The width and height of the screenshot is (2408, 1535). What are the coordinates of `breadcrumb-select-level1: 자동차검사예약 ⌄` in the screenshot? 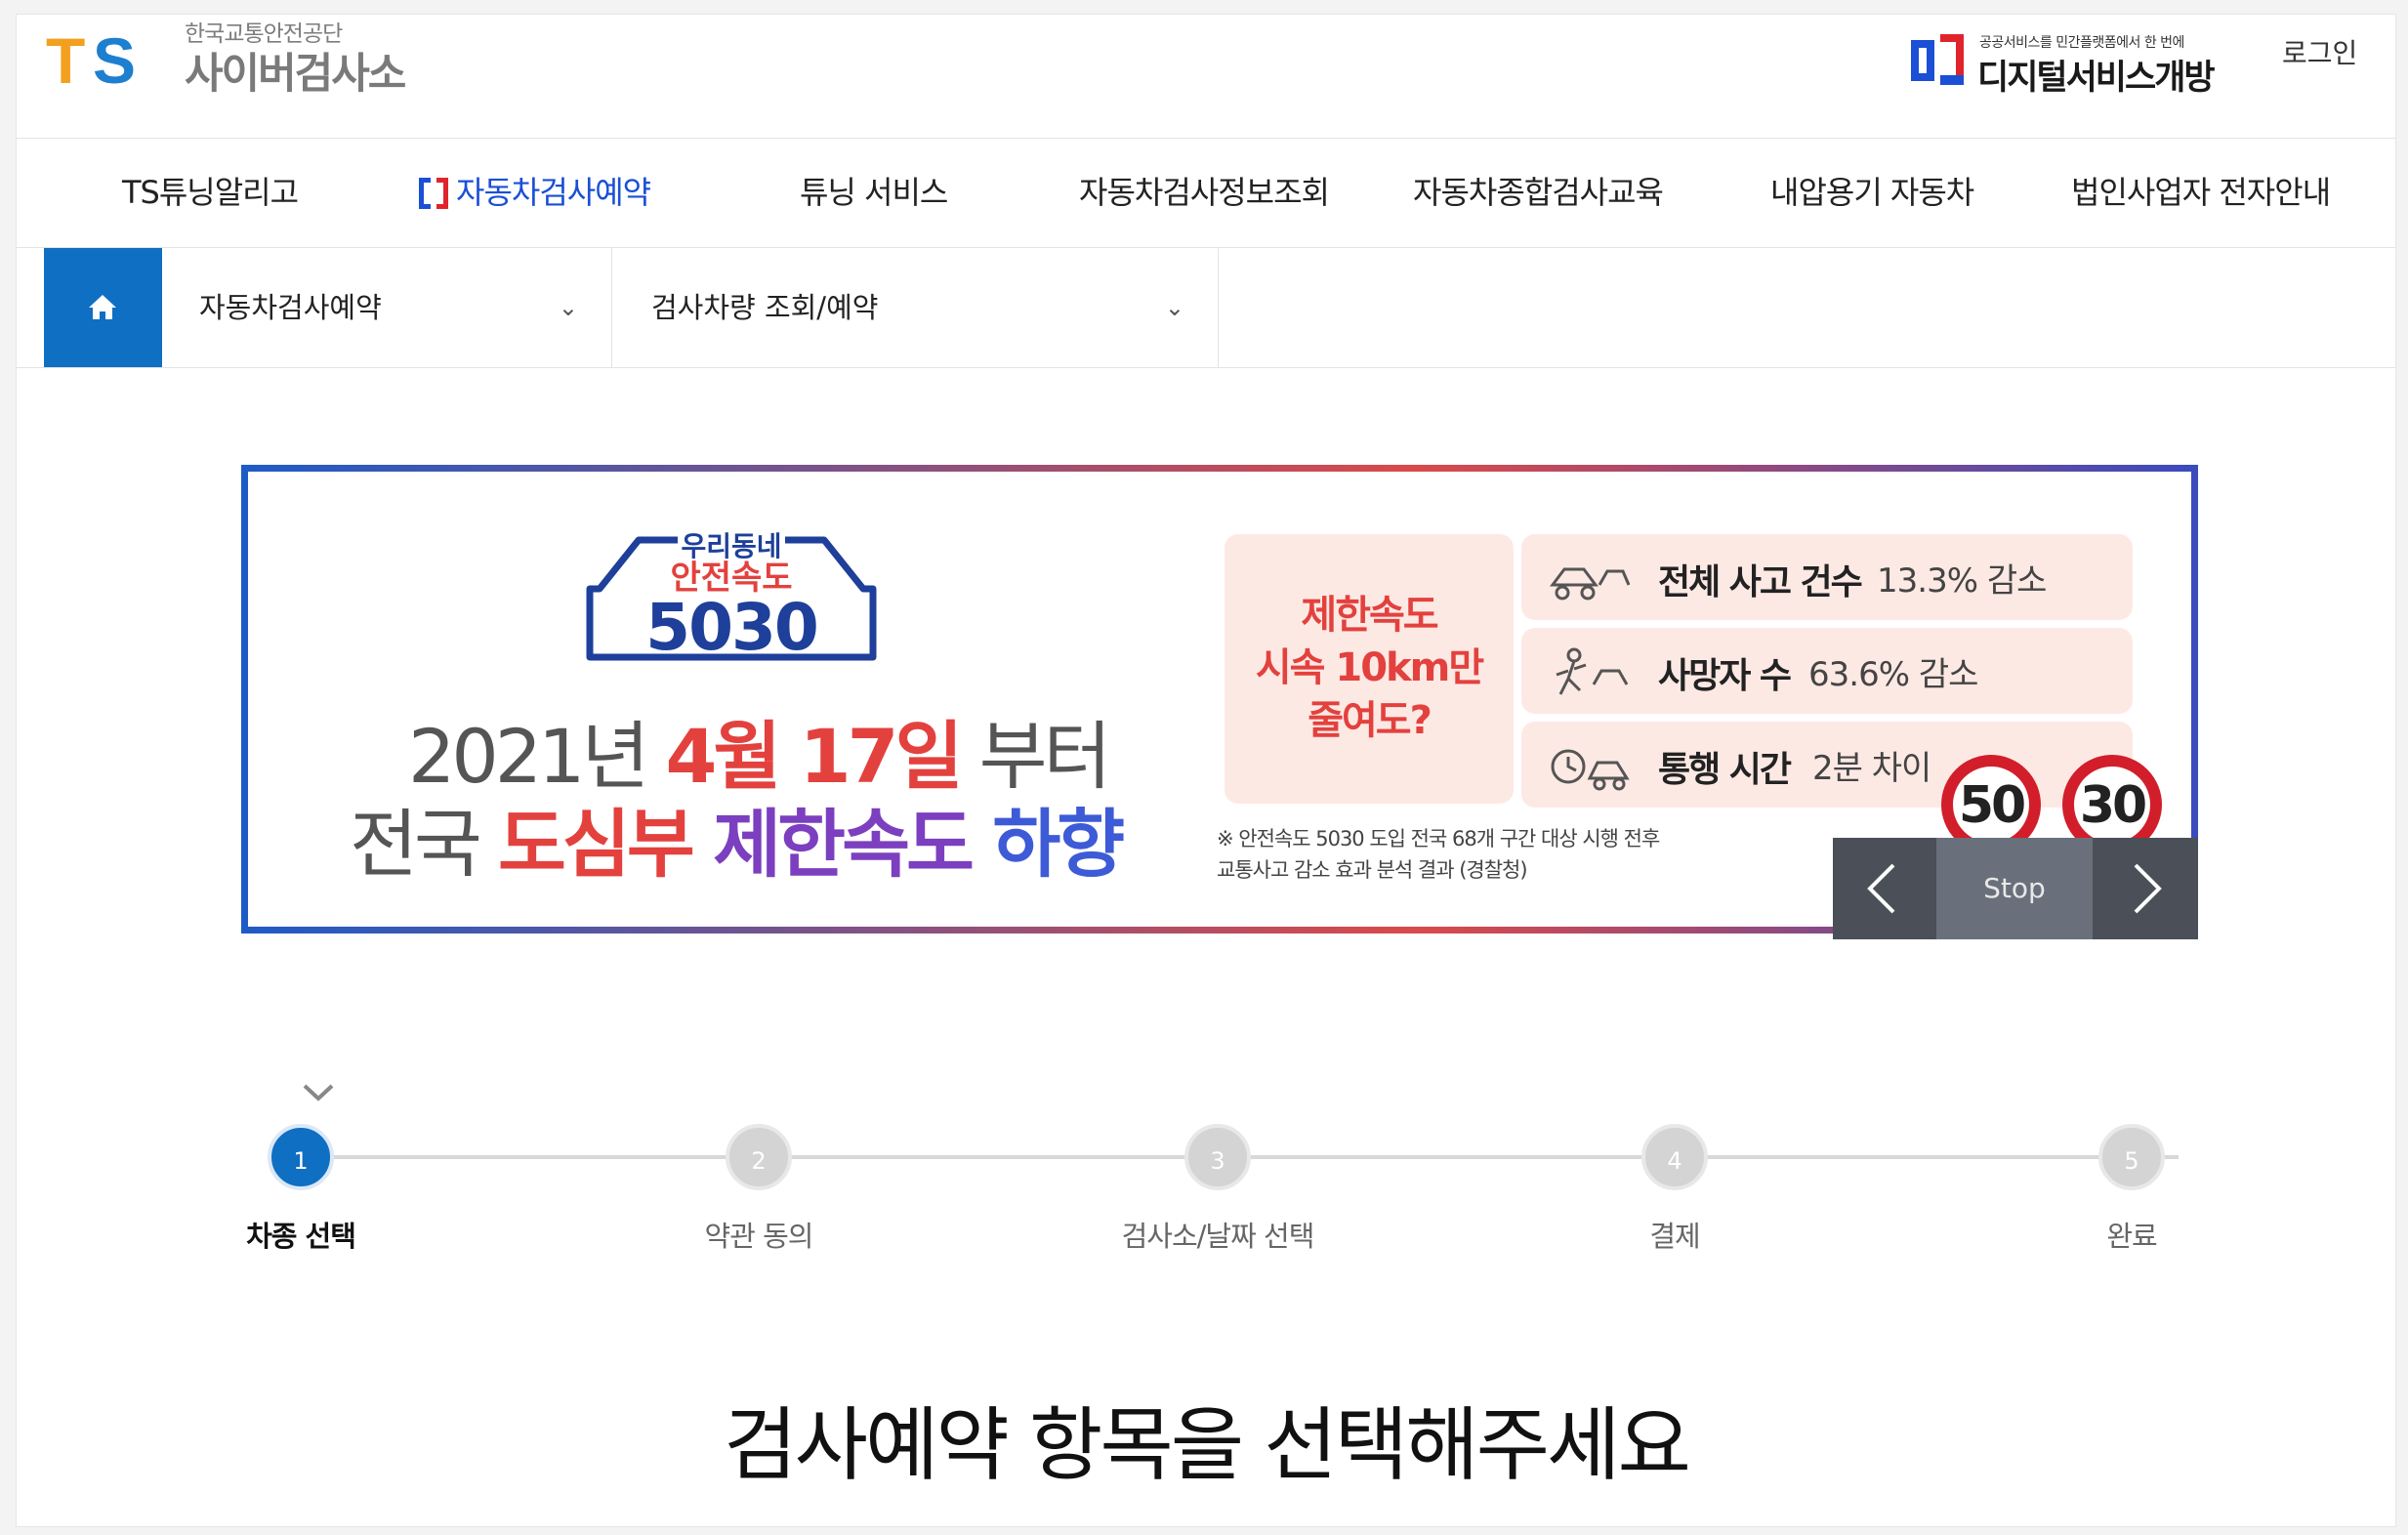 It's located at (387, 308).